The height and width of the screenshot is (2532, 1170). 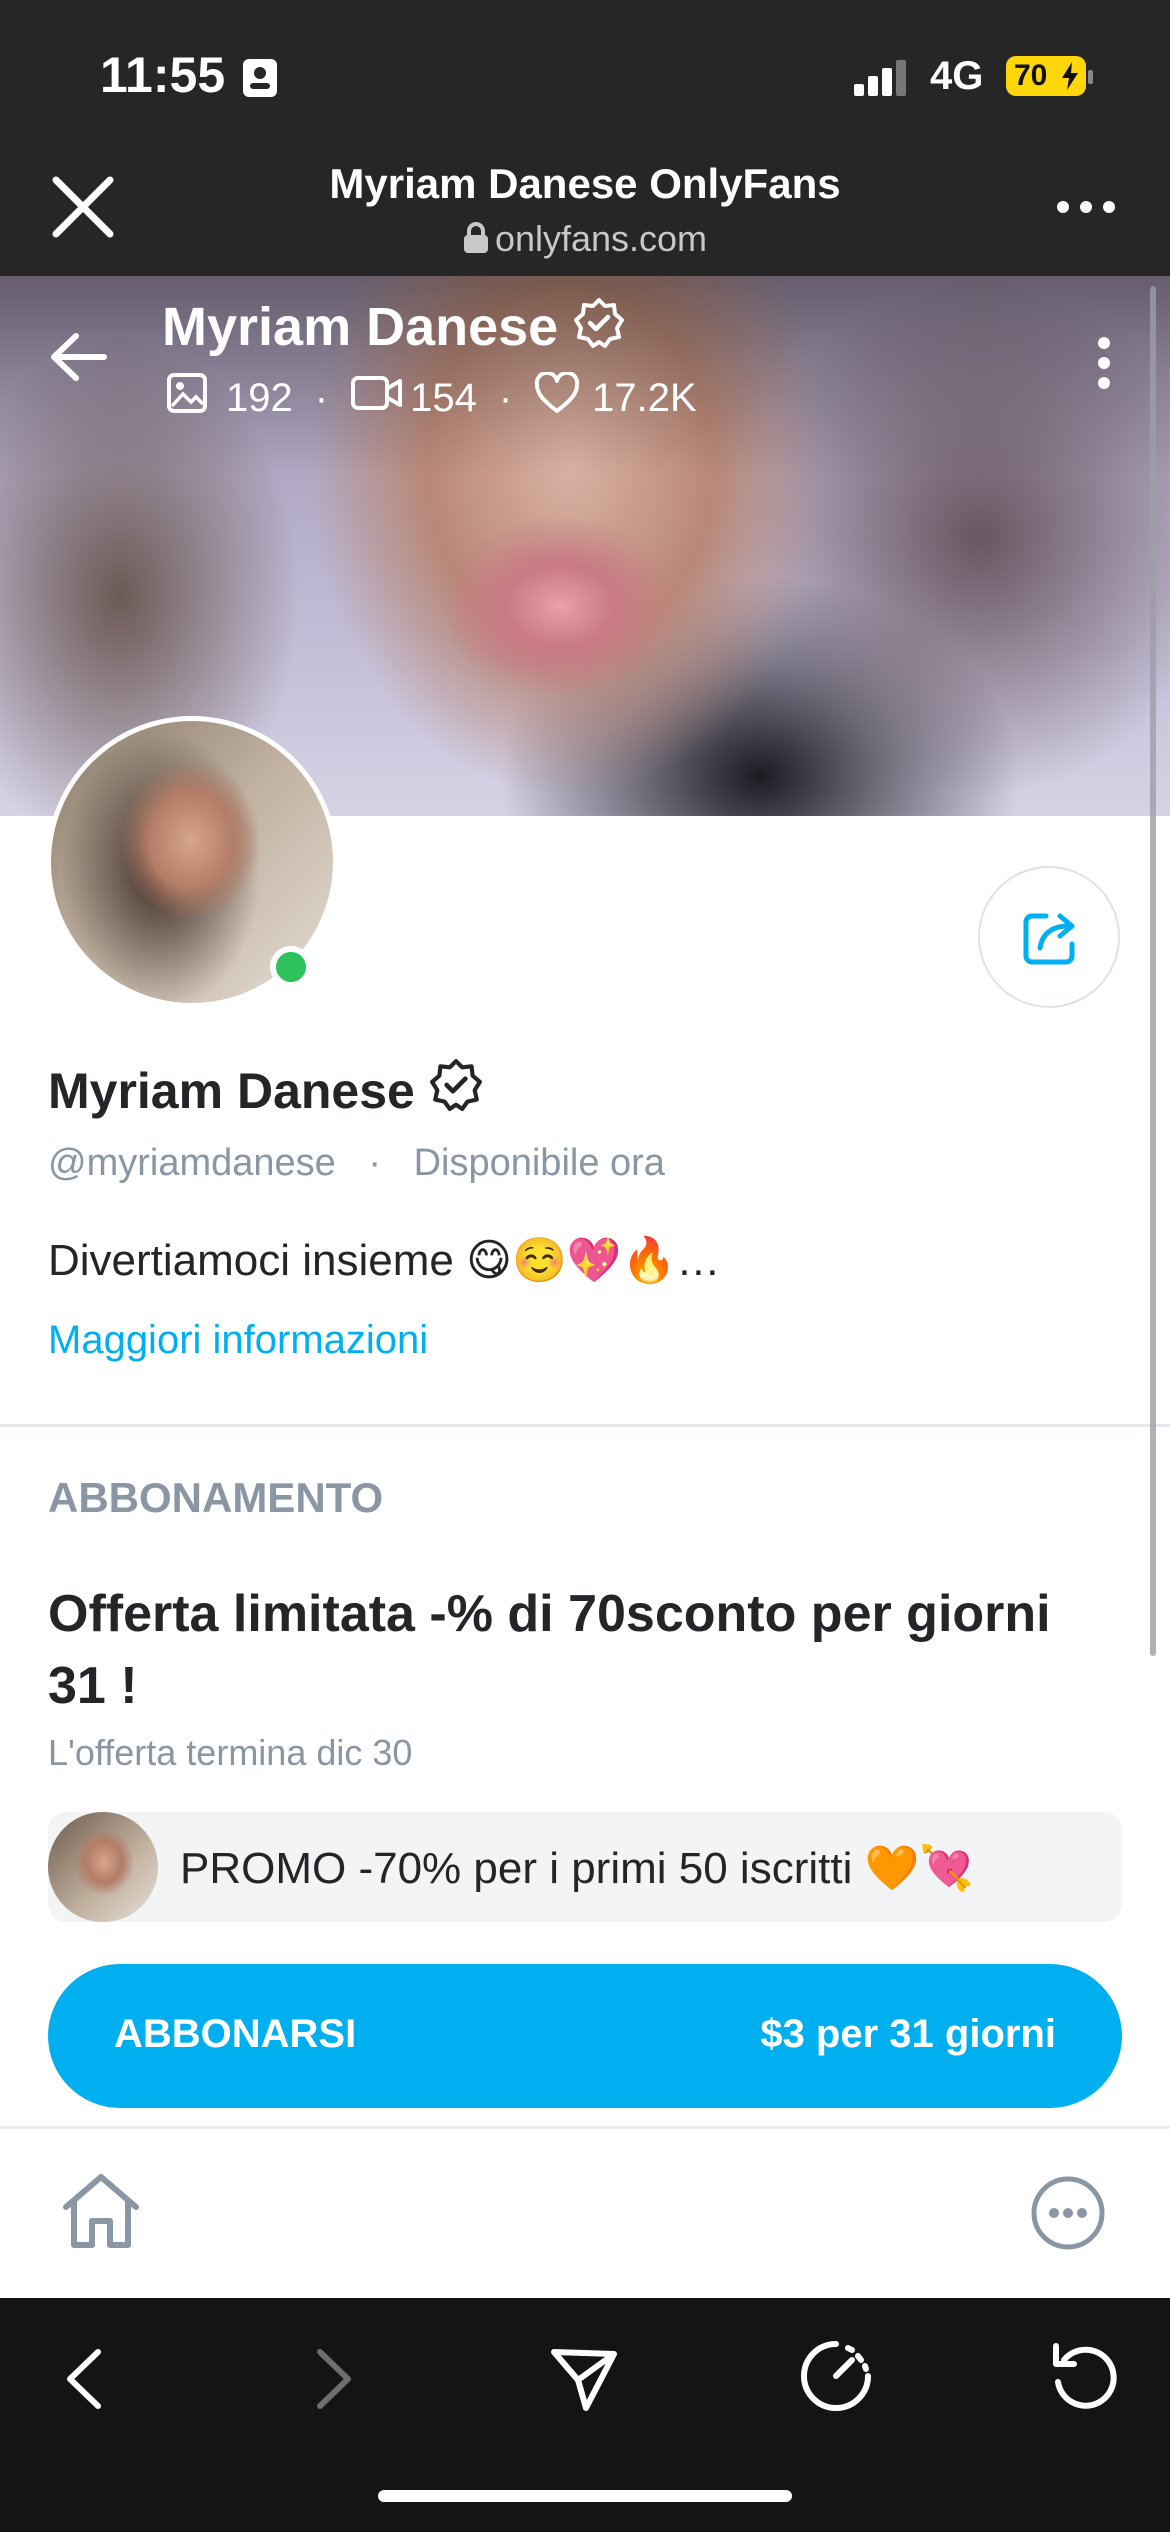 What do you see at coordinates (1084, 2378) in the screenshot?
I see `reload-icon` at bounding box center [1084, 2378].